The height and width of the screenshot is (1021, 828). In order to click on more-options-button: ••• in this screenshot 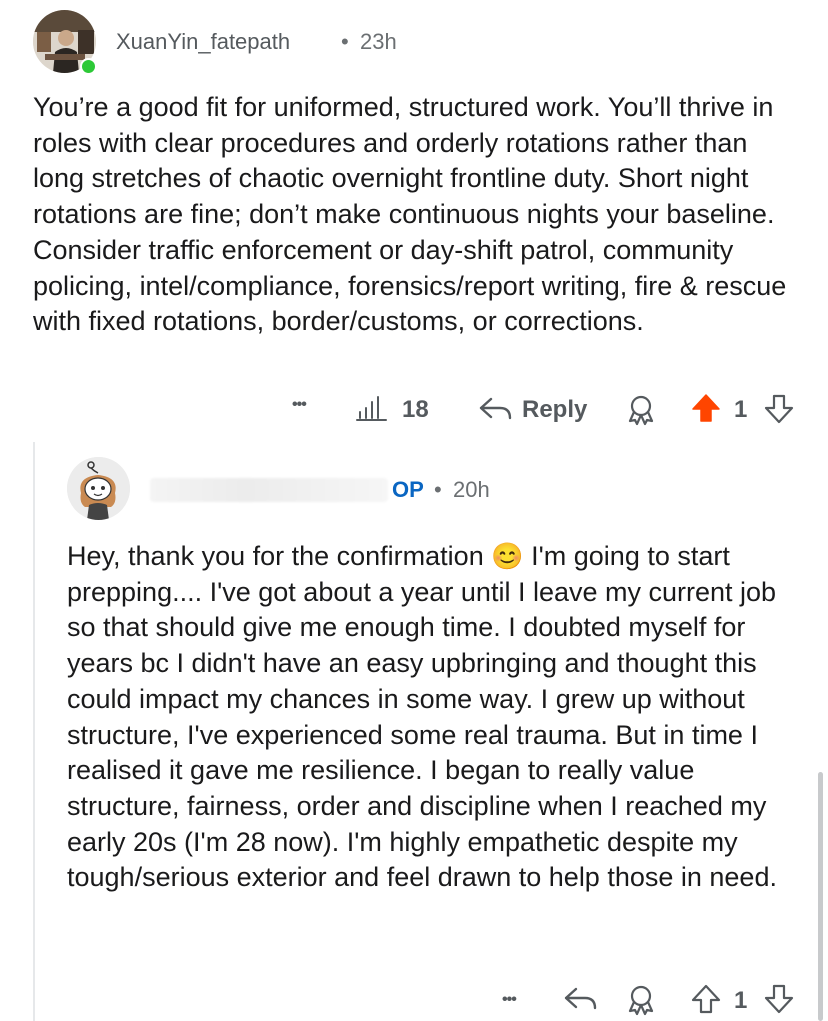, I will do `click(299, 405)`.